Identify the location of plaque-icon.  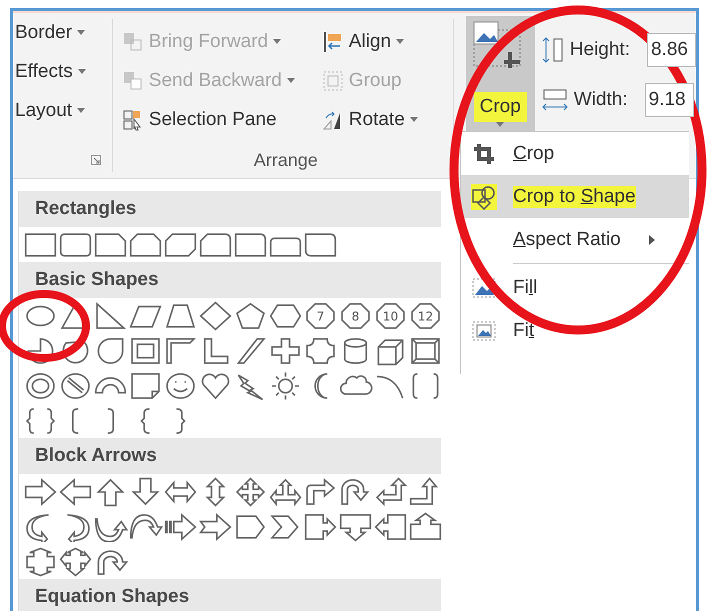
(320, 351).